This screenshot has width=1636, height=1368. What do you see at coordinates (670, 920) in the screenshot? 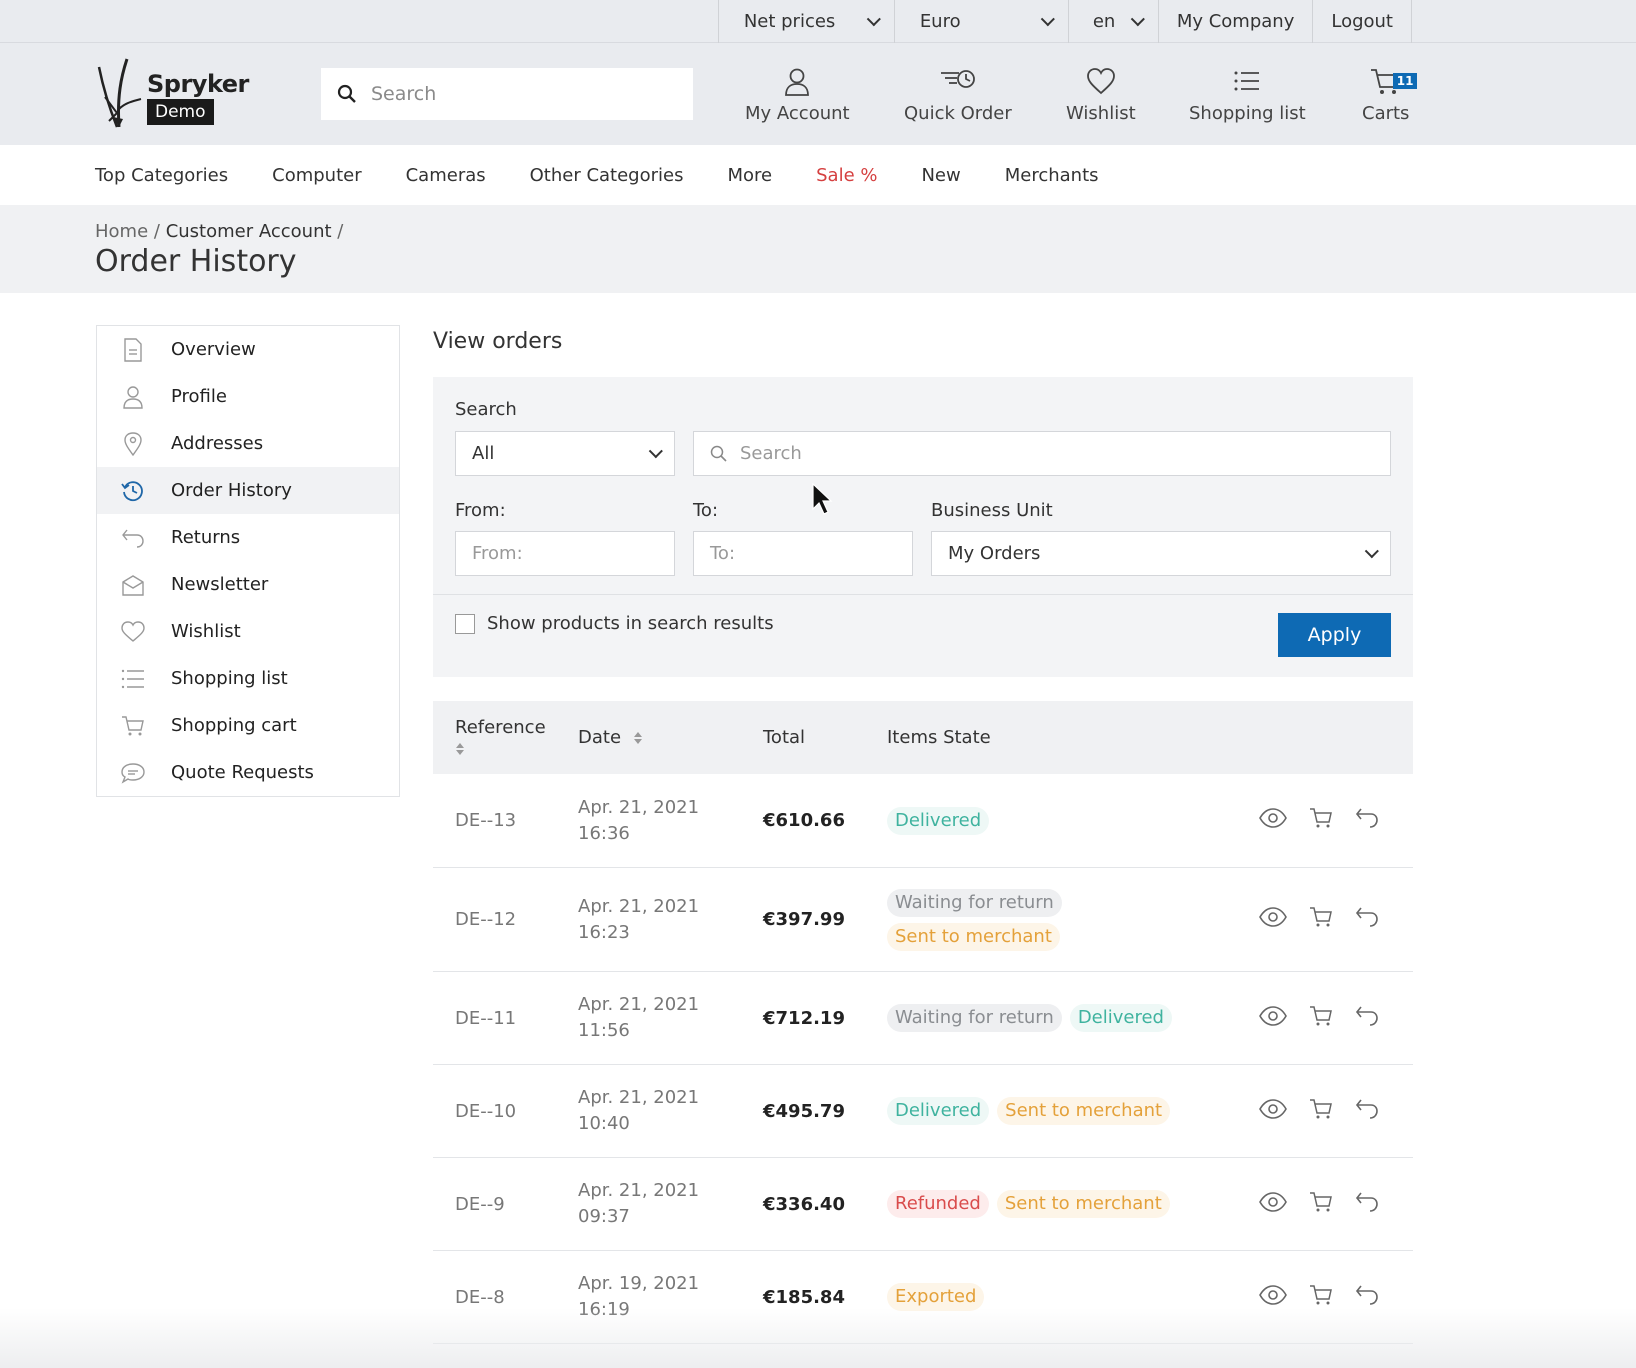
I see `order-date: Apr. 21, 2021 16:23` at bounding box center [670, 920].